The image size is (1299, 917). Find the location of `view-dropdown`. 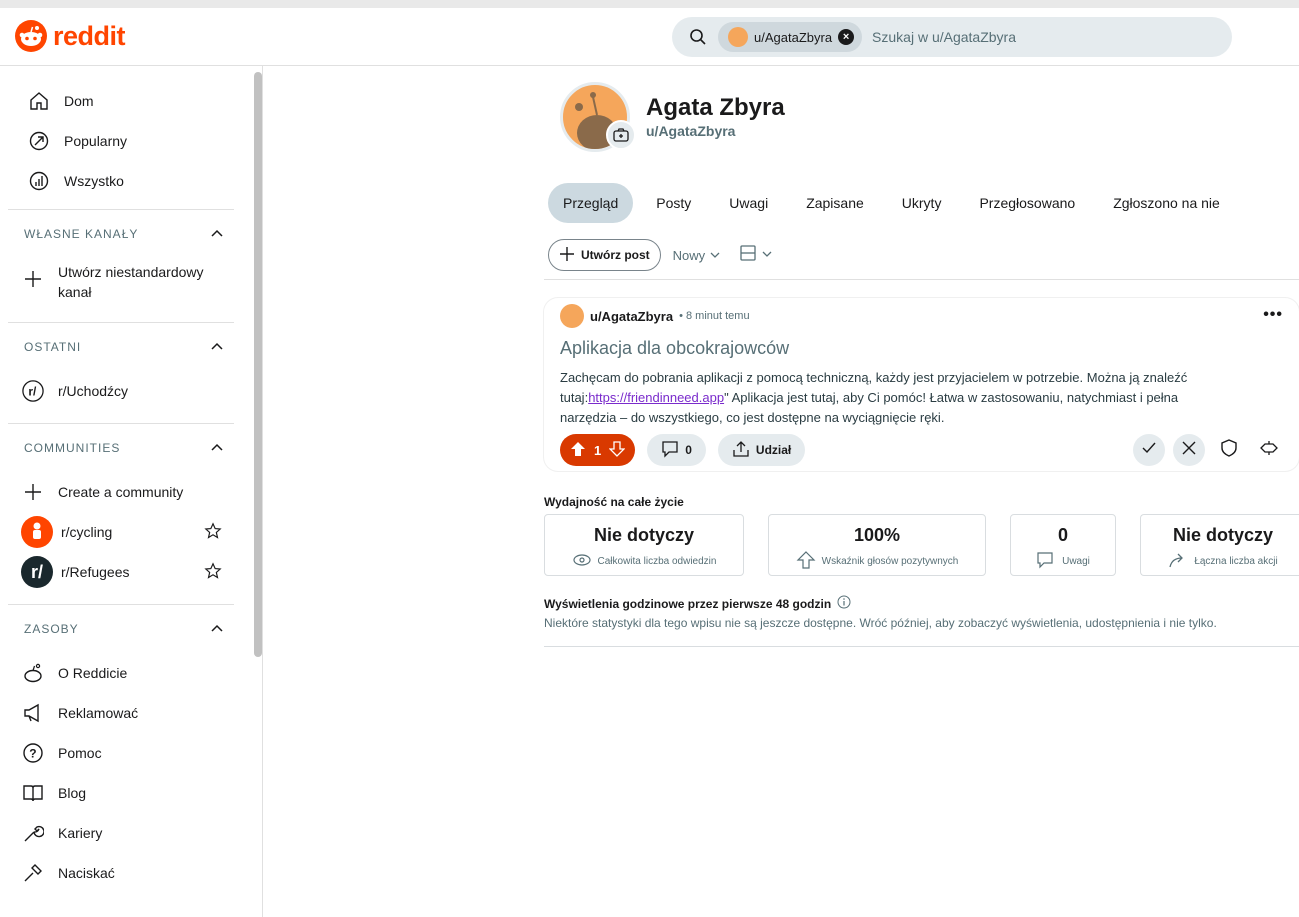

view-dropdown is located at coordinates (756, 255).